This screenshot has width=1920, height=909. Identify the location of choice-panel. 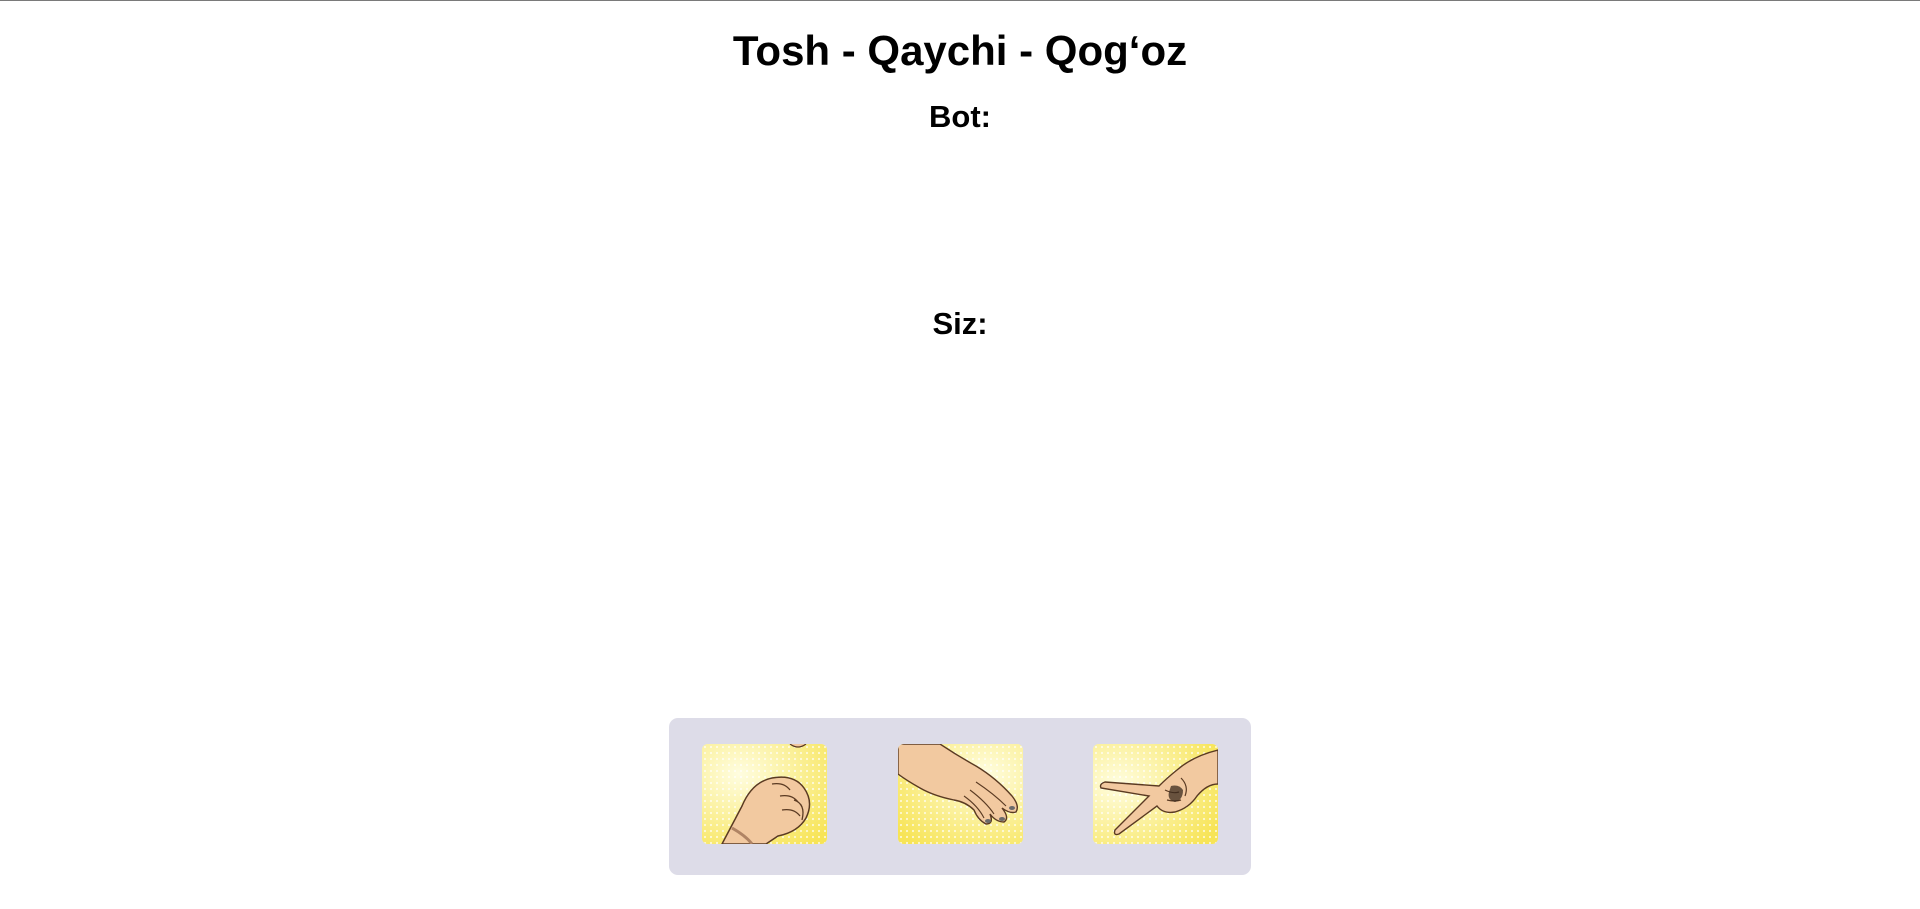
(960, 796).